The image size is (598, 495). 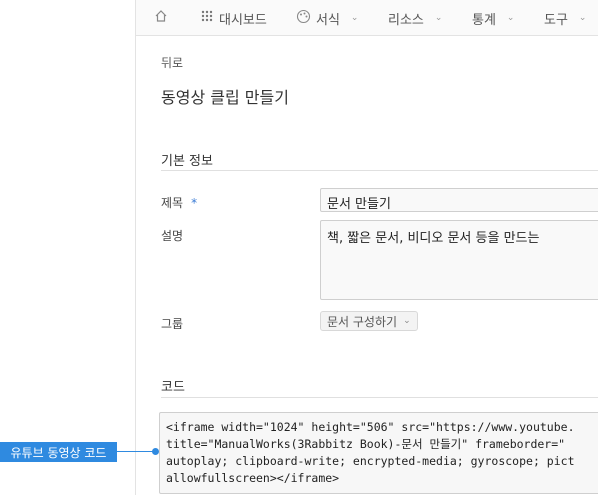 I want to click on nav-stats-label: 통계, so click(x=484, y=20).